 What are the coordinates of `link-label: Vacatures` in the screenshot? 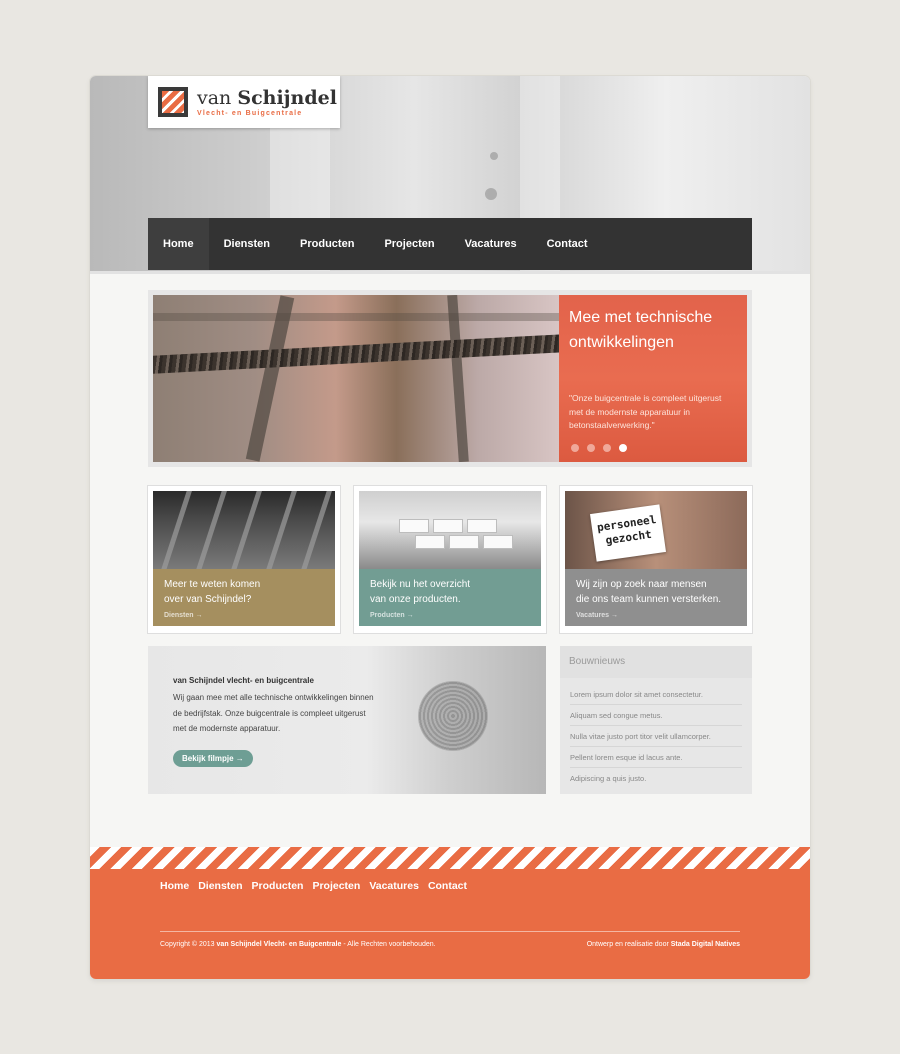 It's located at (593, 615).